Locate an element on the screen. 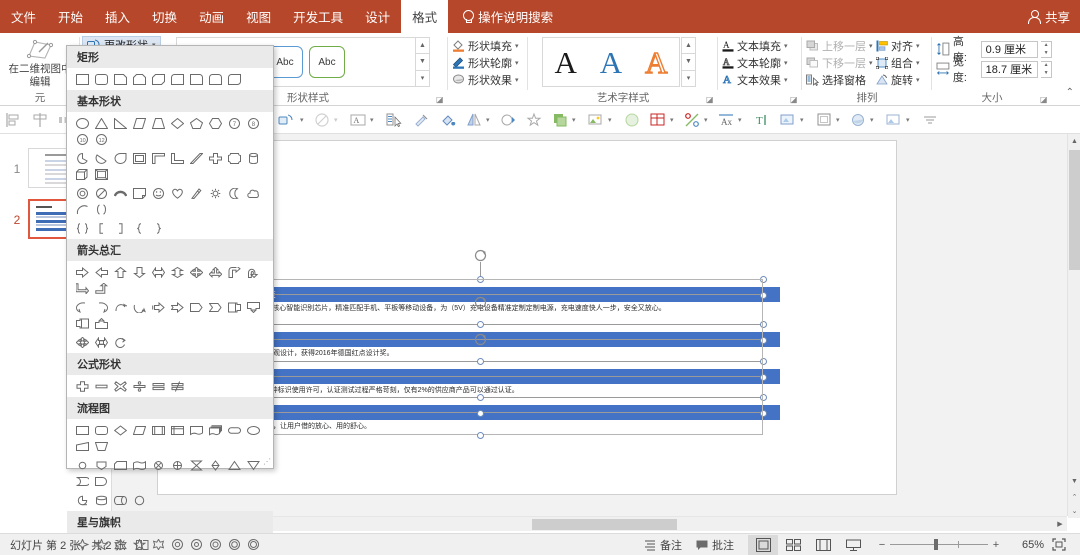 This screenshot has height=555, width=1080. flowchart-summing-junction is located at coordinates (158, 465).